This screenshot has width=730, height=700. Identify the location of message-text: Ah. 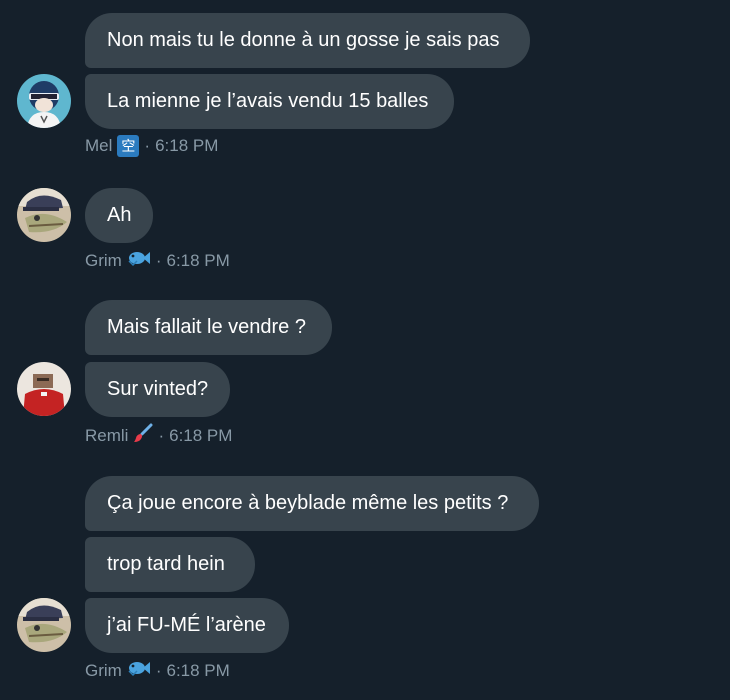
(119, 215).